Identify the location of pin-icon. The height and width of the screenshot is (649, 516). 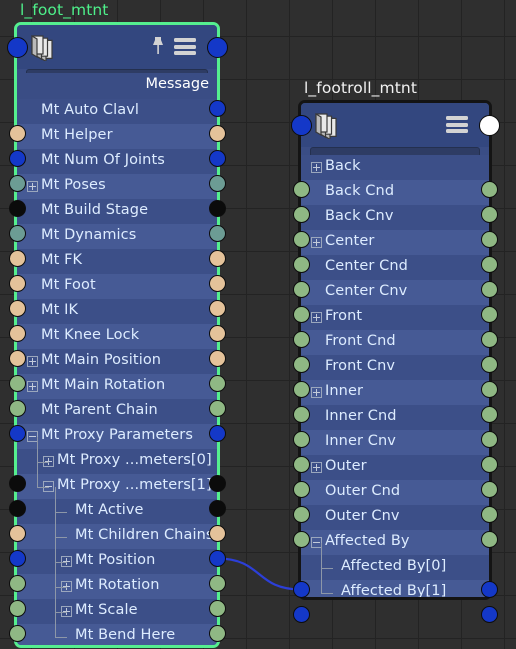
(158, 46).